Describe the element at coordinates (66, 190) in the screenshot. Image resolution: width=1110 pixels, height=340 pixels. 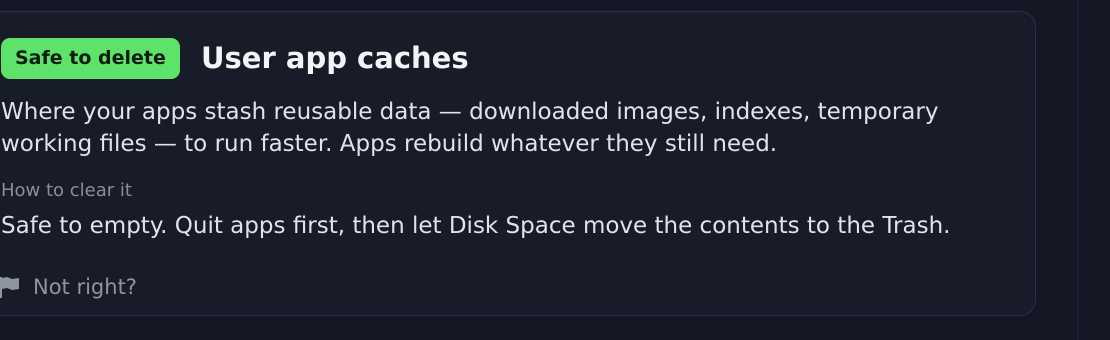
I see `how-to-clear-label: How to clear it` at that location.